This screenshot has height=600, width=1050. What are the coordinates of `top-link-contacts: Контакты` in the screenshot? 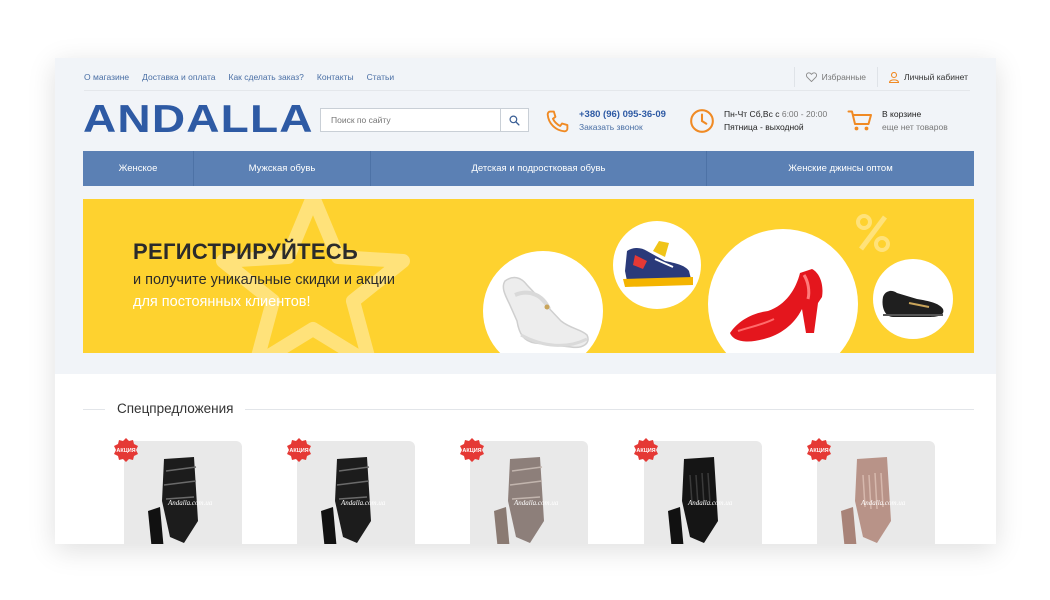 It's located at (335, 77).